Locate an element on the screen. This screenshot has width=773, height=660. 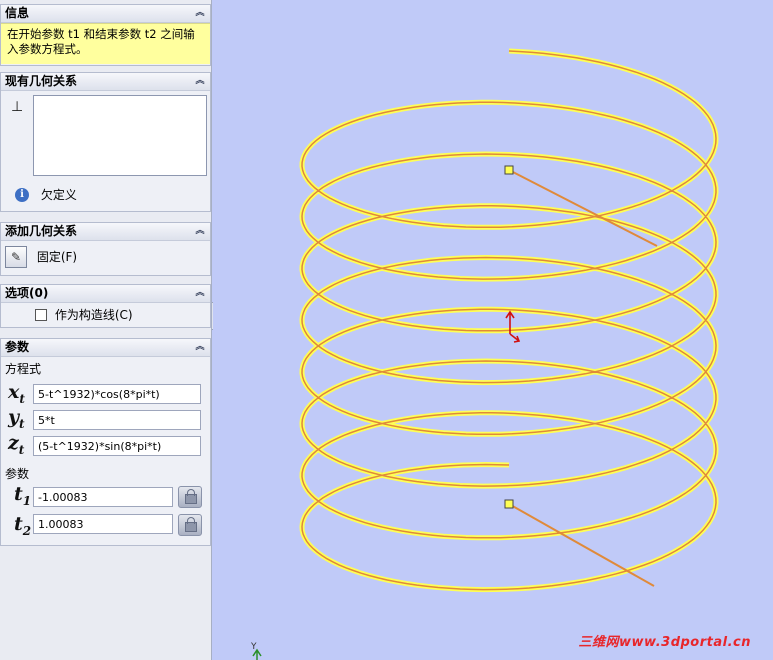
options-title: 选项(0) is located at coordinates (27, 293).